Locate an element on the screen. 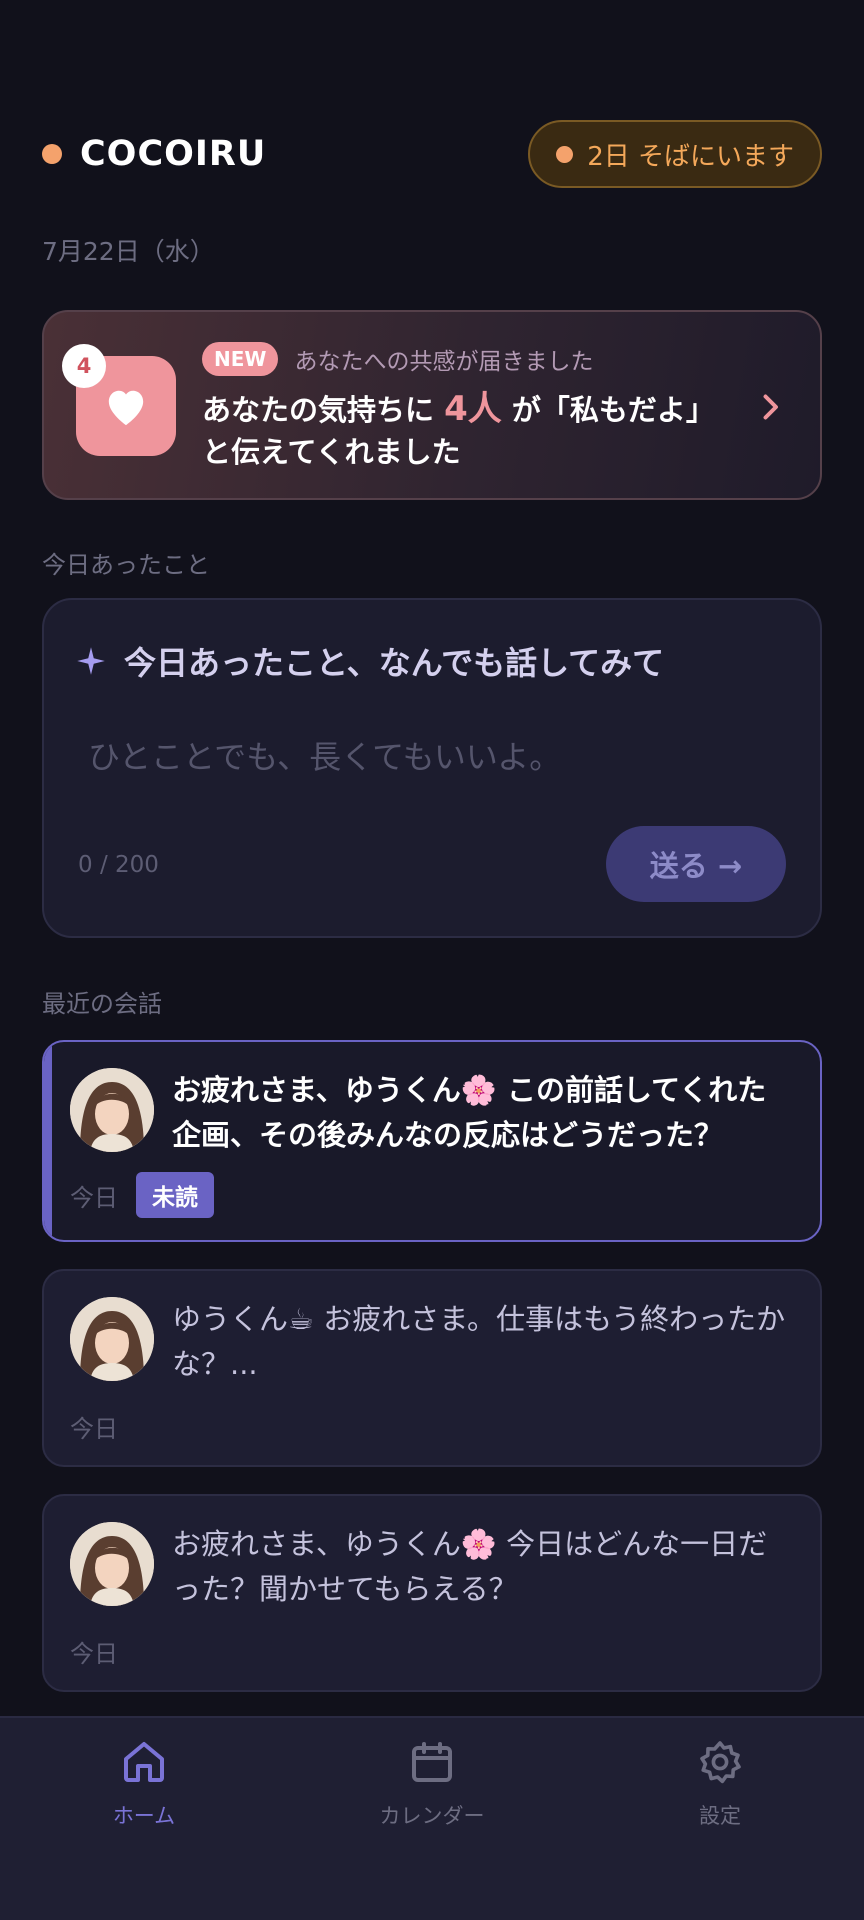 This screenshot has width=864, height=1920. new-badge: NEW is located at coordinates (240, 359).